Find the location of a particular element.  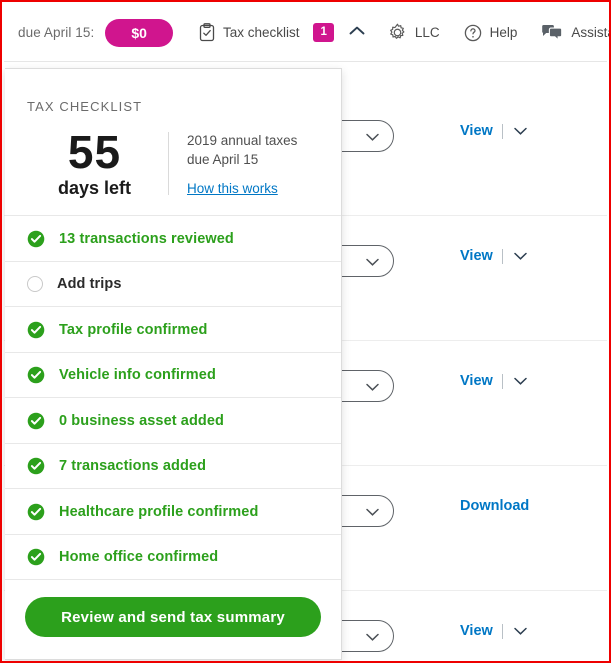

help-button: Help is located at coordinates (491, 33).